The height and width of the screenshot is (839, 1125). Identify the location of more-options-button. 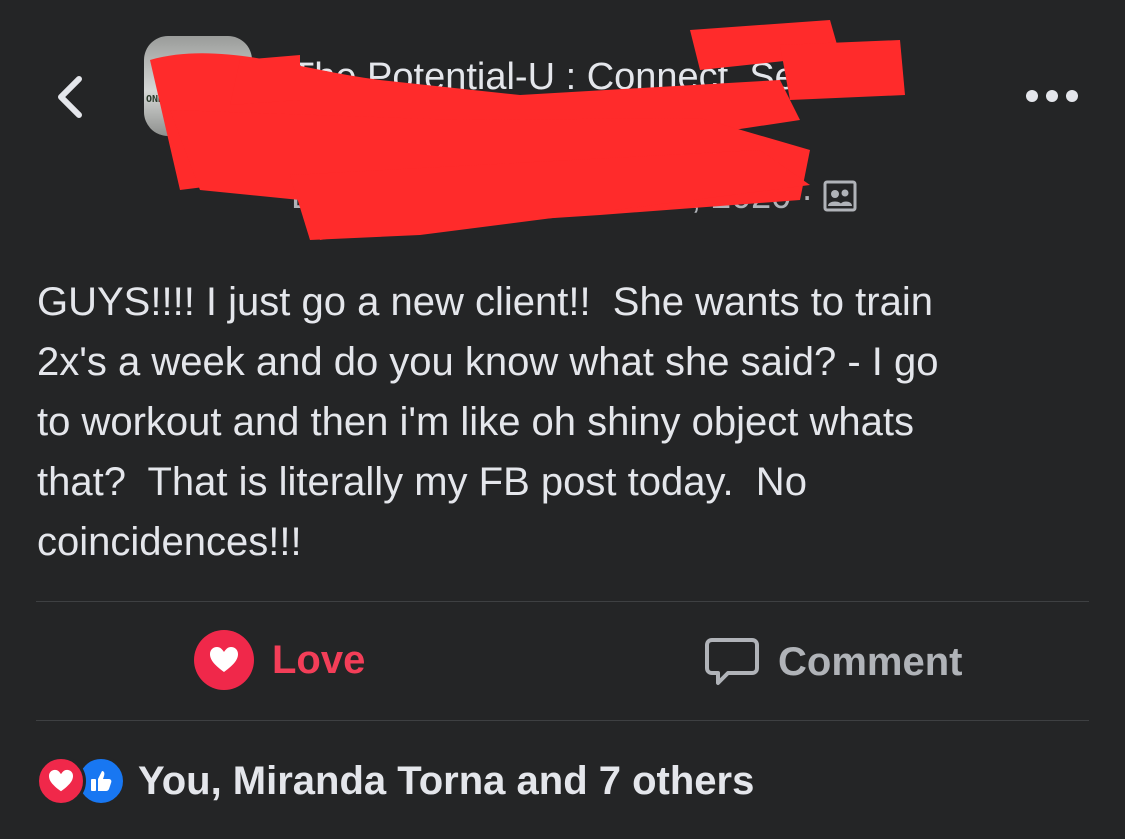
(1052, 96).